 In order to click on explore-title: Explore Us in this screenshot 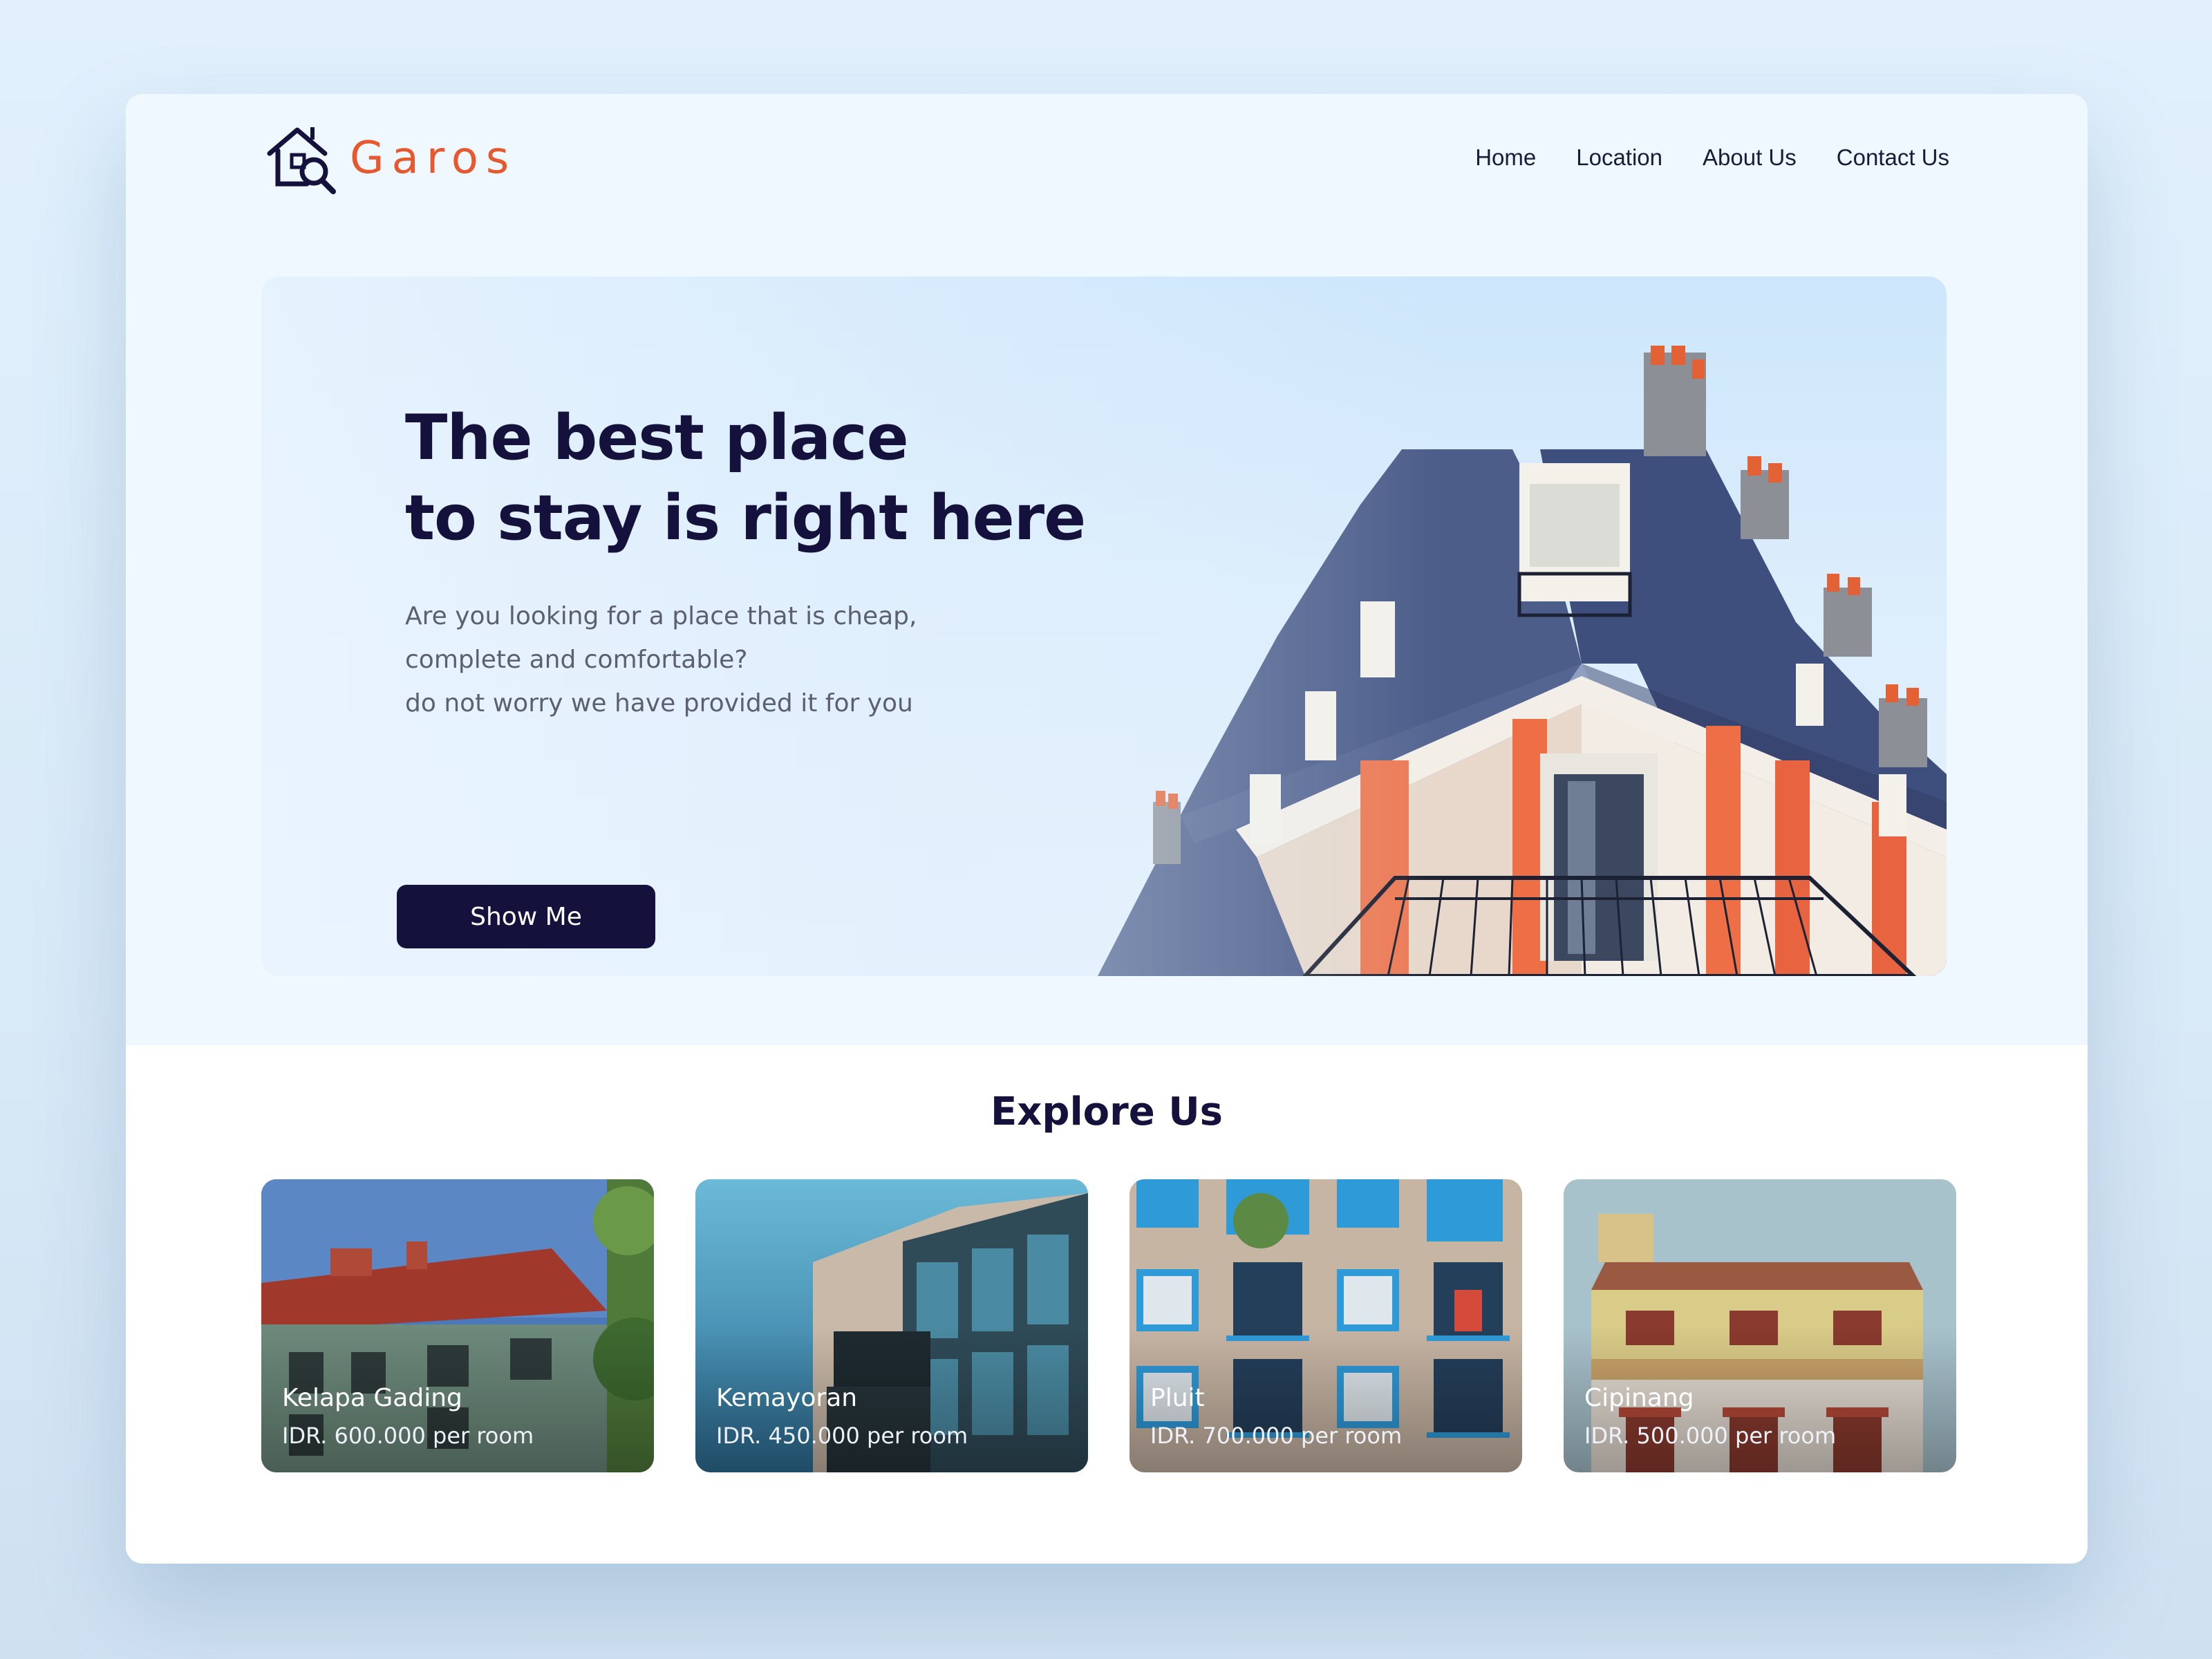, I will do `click(1107, 1111)`.